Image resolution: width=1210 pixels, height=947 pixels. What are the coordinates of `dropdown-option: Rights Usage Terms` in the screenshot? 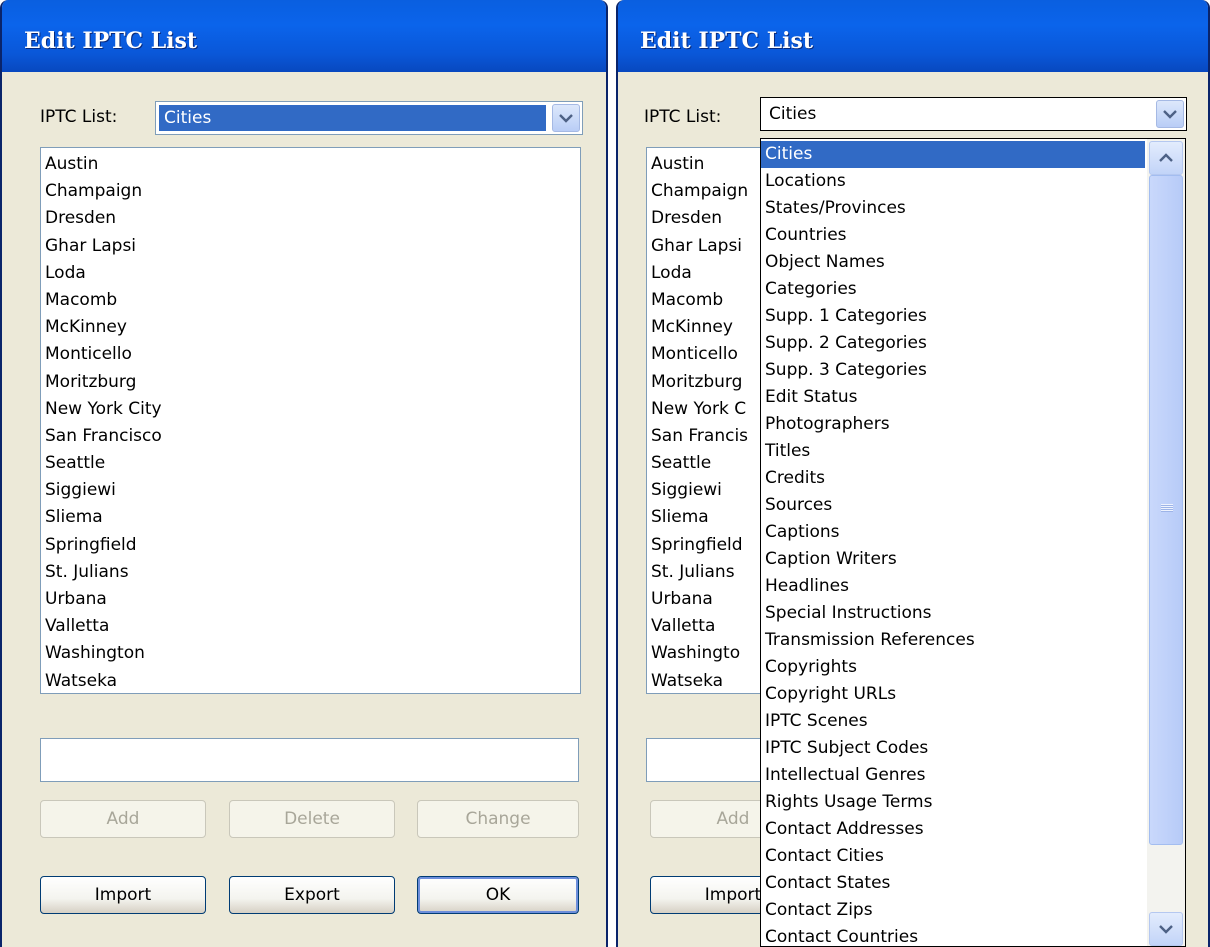 It's located at (953, 802).